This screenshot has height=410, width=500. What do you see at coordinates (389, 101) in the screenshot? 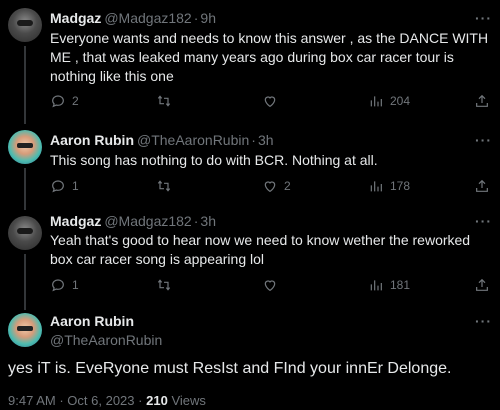
I see `views-button: 204` at bounding box center [389, 101].